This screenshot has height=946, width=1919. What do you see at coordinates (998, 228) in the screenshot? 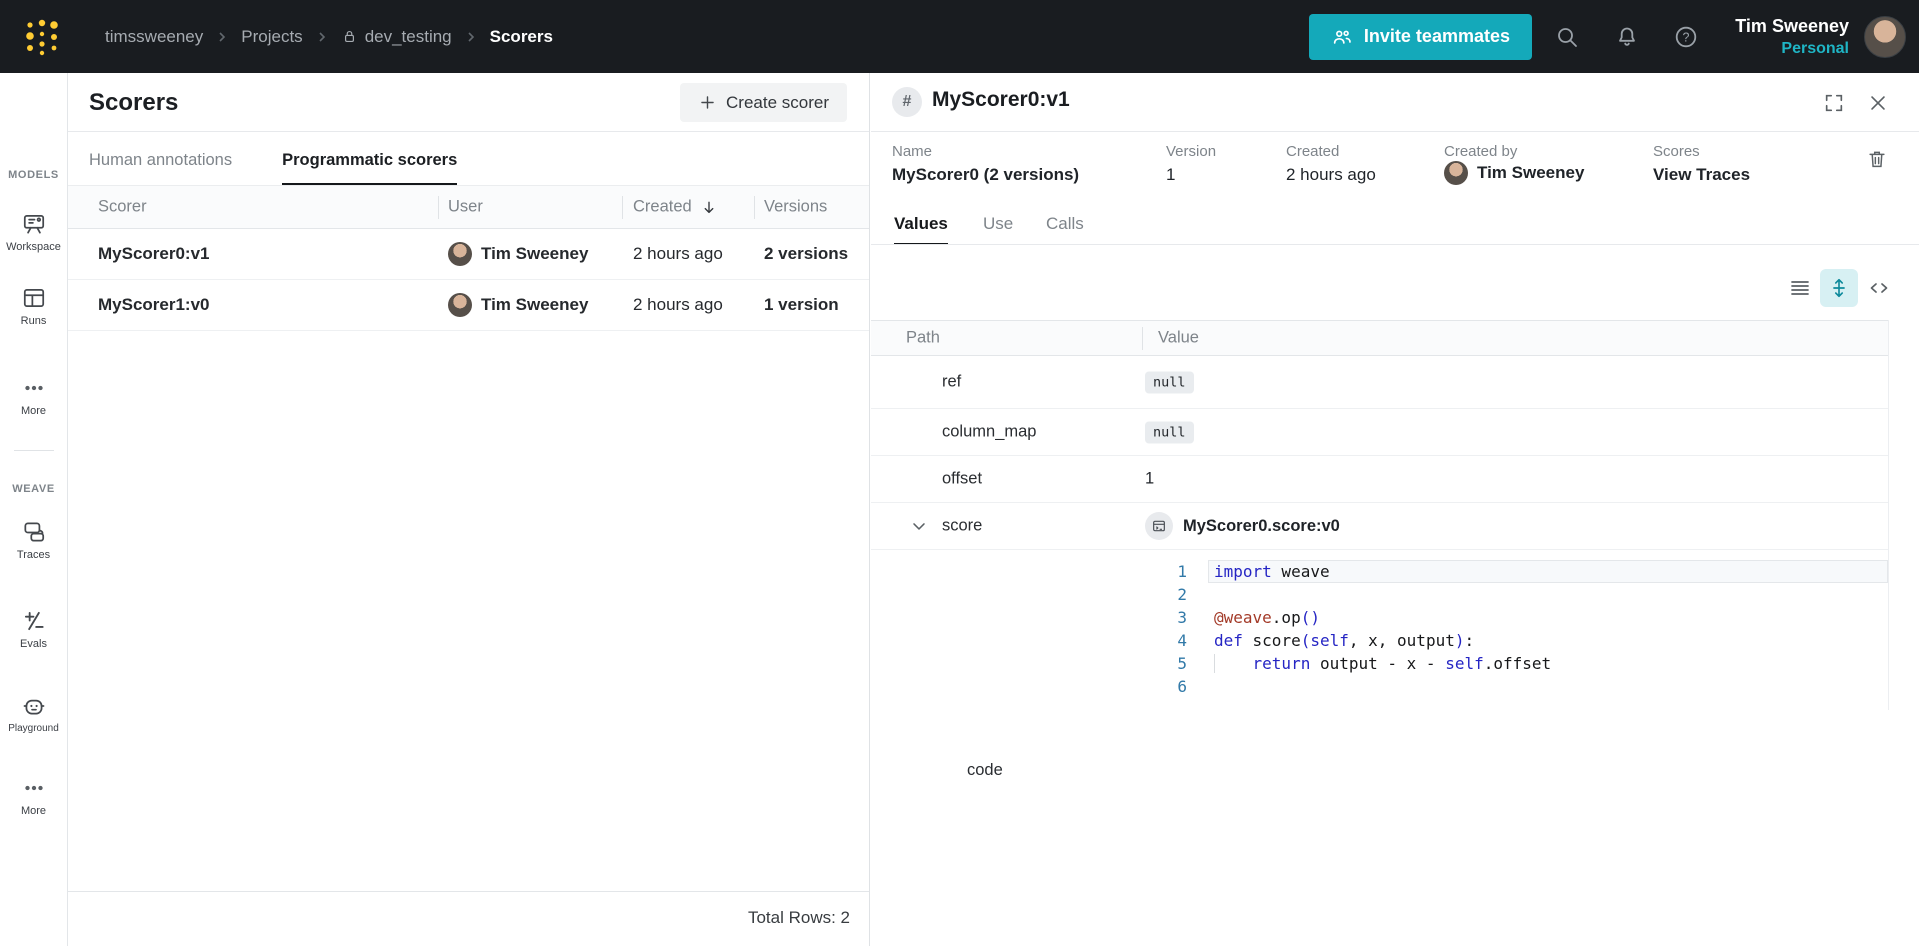
I see `tab-use: Use` at bounding box center [998, 228].